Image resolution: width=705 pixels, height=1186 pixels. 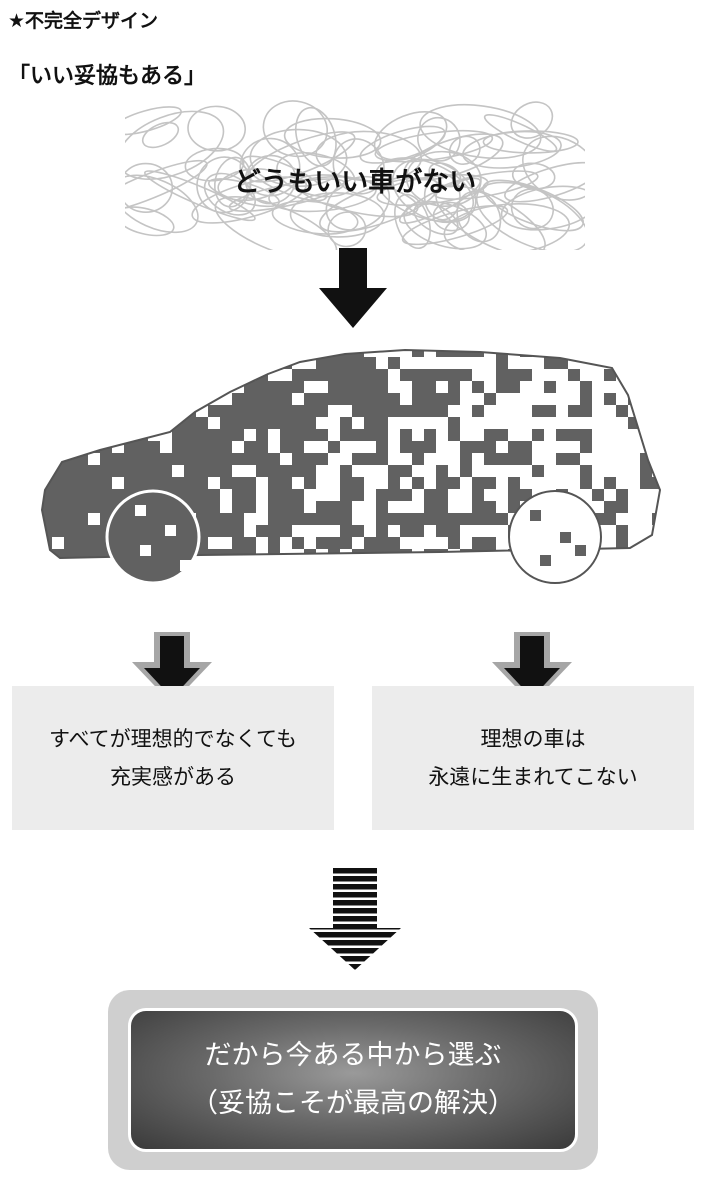 I want to click on striped-down-arrow, so click(x=355, y=919).